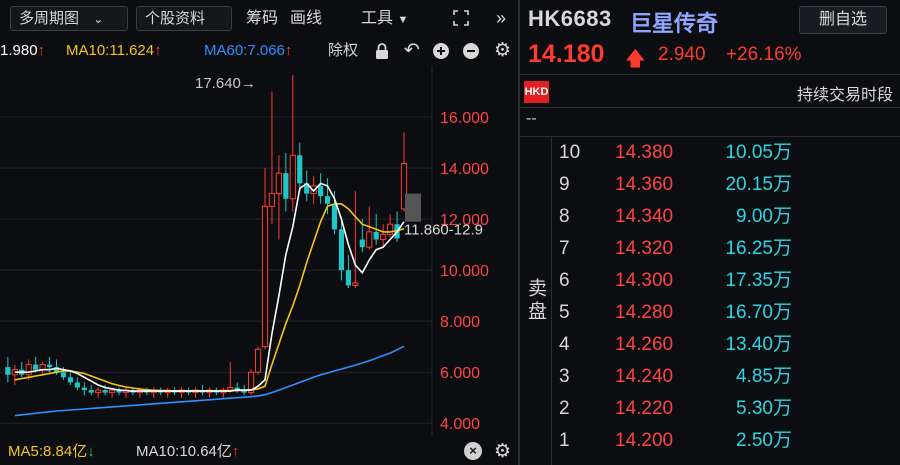 This screenshot has height=465, width=900. What do you see at coordinates (502, 51) in the screenshot?
I see `gear-icon: ⚙` at bounding box center [502, 51].